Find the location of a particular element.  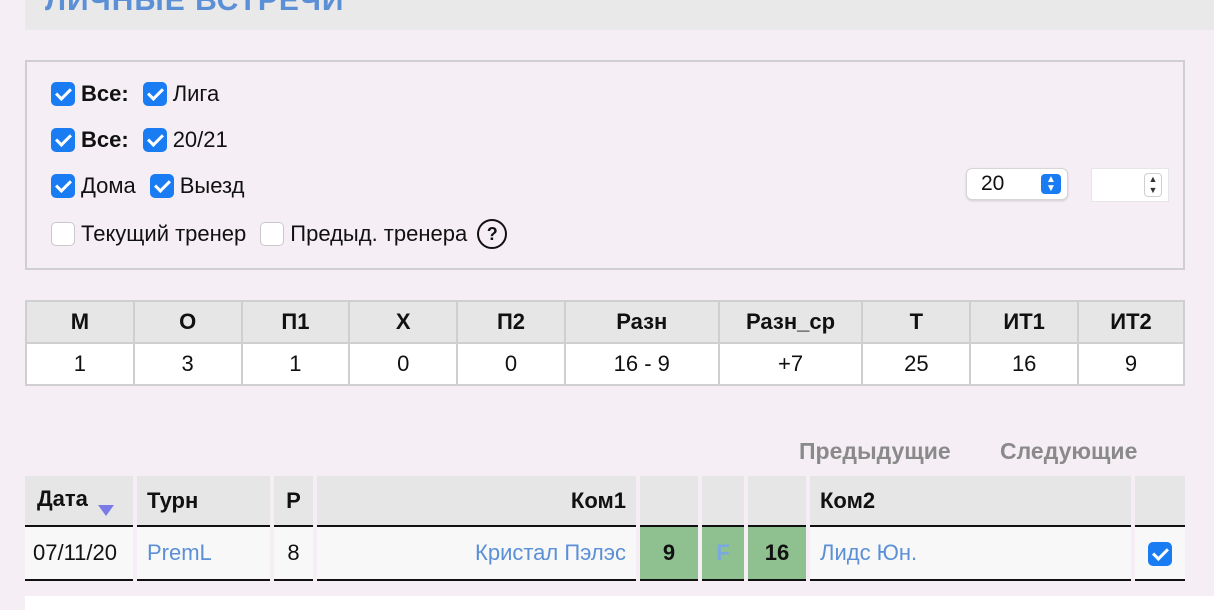

stats-value: 16 - 9 is located at coordinates (641, 364).